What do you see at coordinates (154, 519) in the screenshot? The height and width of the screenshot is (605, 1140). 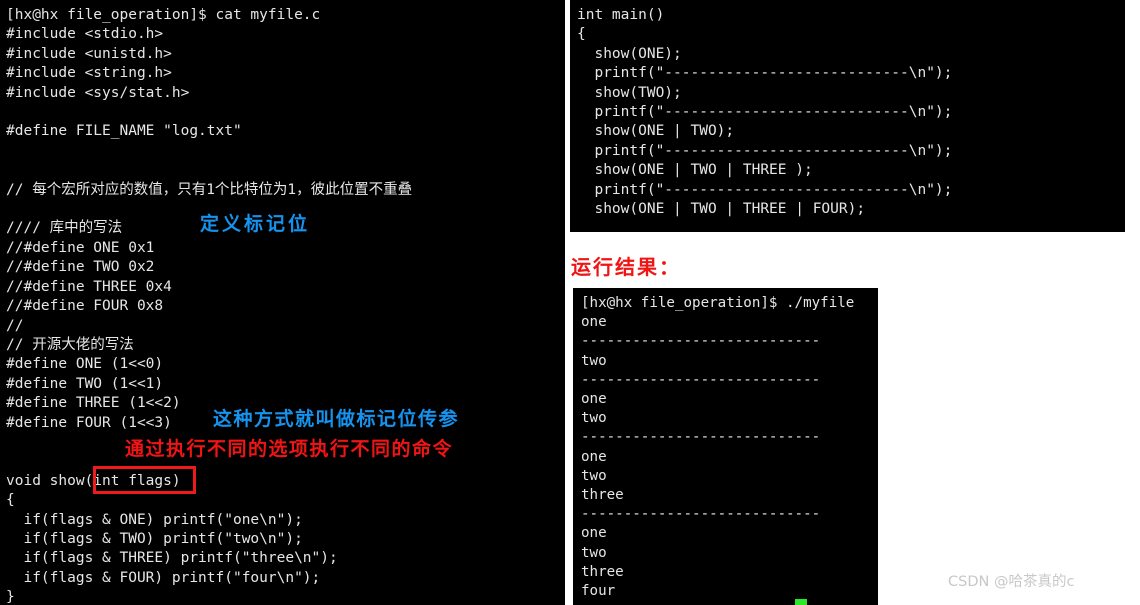 I see `terminal-line: if(flags & ONE) printf("one\n");` at bounding box center [154, 519].